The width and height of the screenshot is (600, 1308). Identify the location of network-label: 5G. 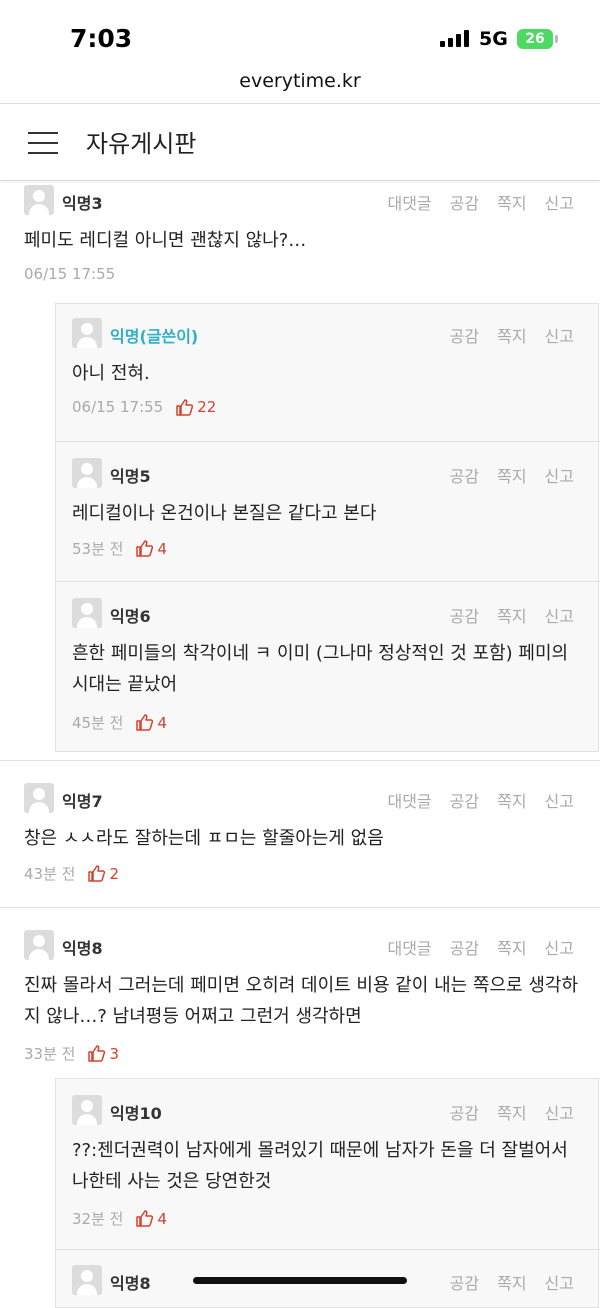
(493, 39).